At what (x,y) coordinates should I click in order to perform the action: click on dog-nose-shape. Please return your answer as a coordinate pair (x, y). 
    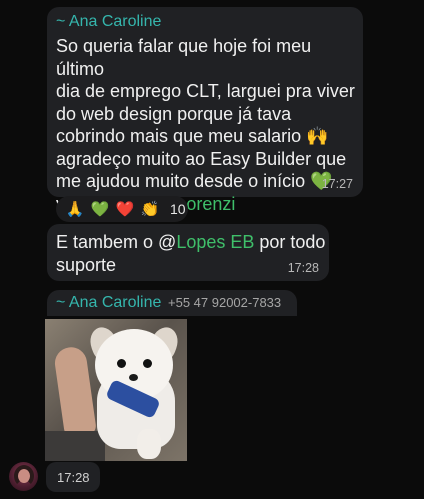
    Looking at the image, I should click on (133, 377).